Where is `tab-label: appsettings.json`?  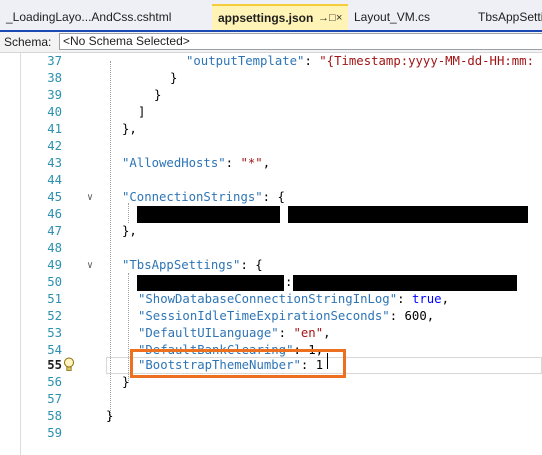
tab-label: appsettings.json is located at coordinates (266, 18).